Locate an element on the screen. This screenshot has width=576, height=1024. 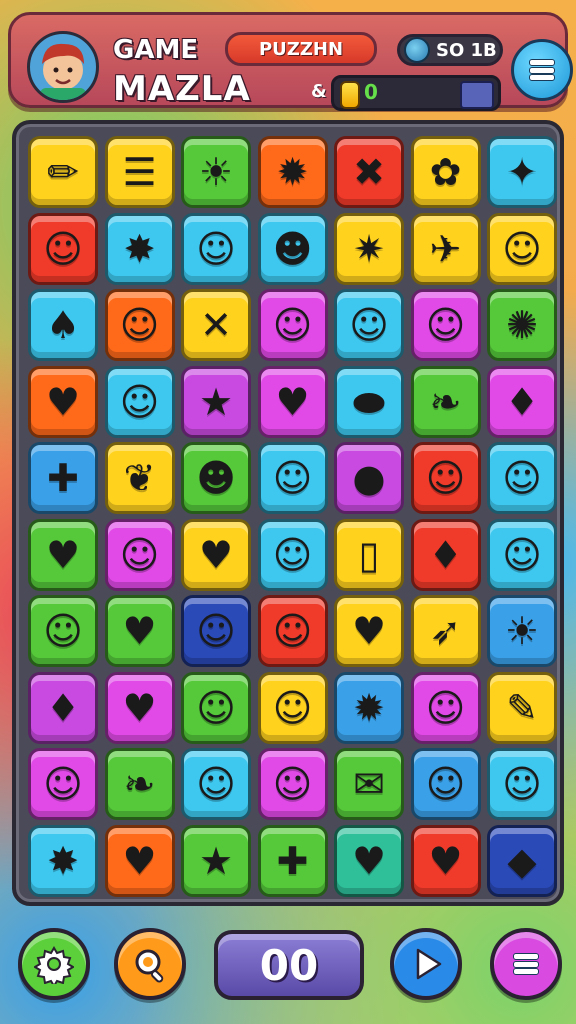
tile-r3-c5: ❧ is located at coordinates (445, 401).